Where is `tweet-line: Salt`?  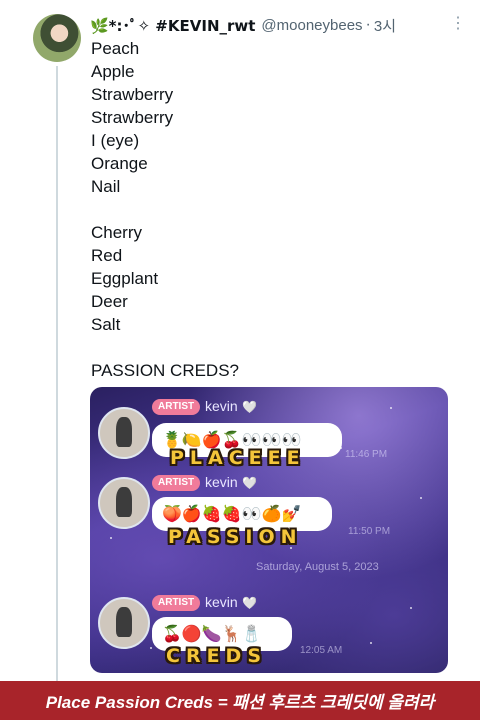
tweet-line: Salt is located at coordinates (106, 324).